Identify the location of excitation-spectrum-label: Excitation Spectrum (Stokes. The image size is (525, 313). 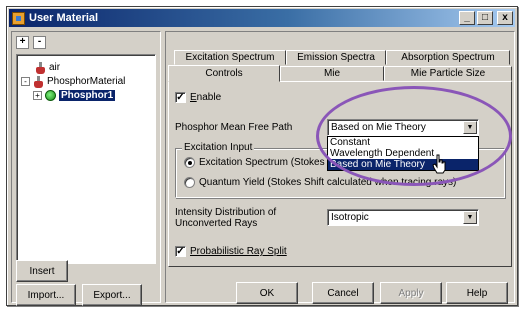
(262, 162).